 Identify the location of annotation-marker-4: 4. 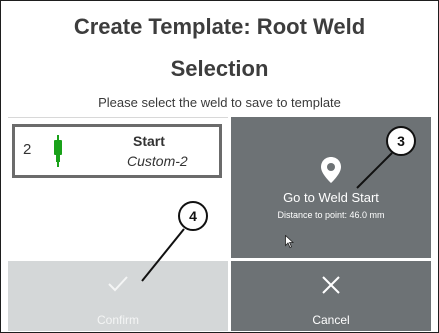
(193, 216).